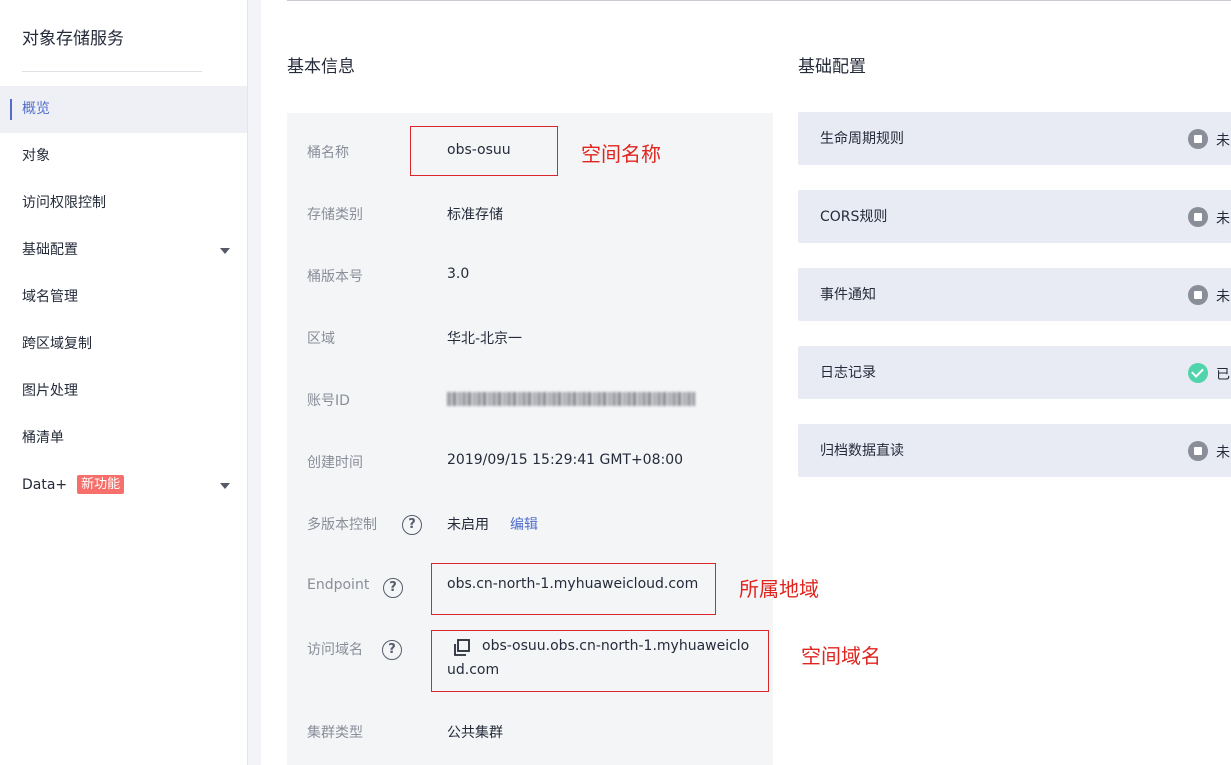  I want to click on created-time-label: 创建时间, so click(335, 463).